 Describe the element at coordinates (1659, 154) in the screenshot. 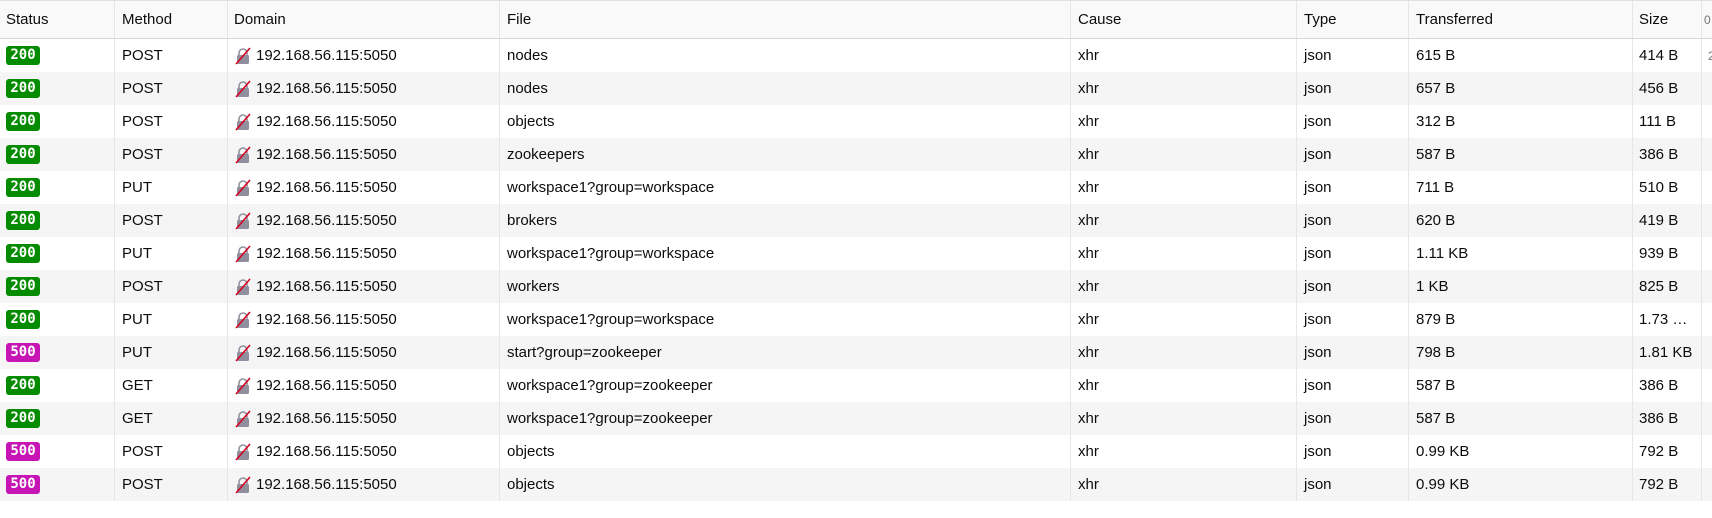

I see `size-text: 386 B` at that location.